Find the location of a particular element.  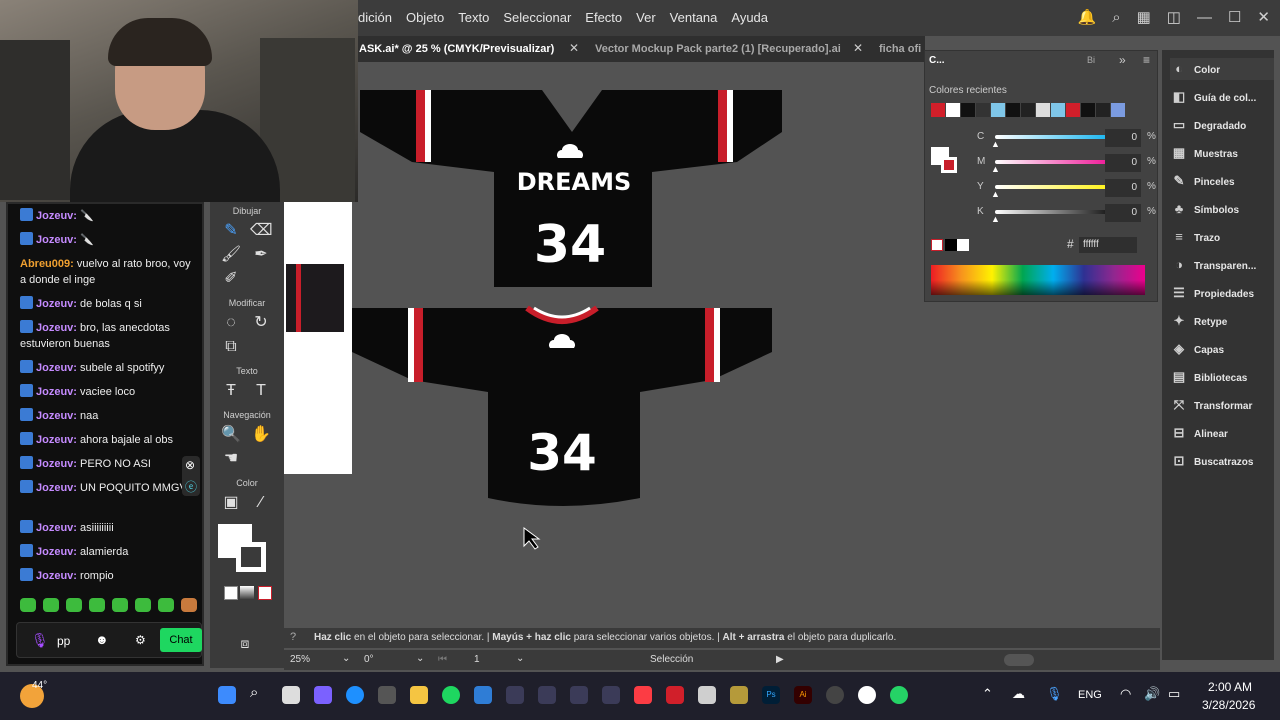

horizontal-scrollbar is located at coordinates (1019, 660).